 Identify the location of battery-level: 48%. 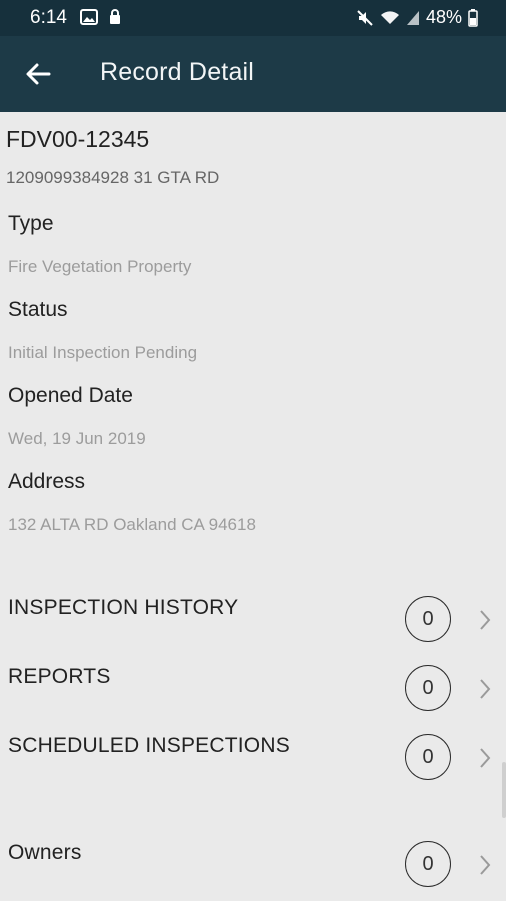
(443, 17).